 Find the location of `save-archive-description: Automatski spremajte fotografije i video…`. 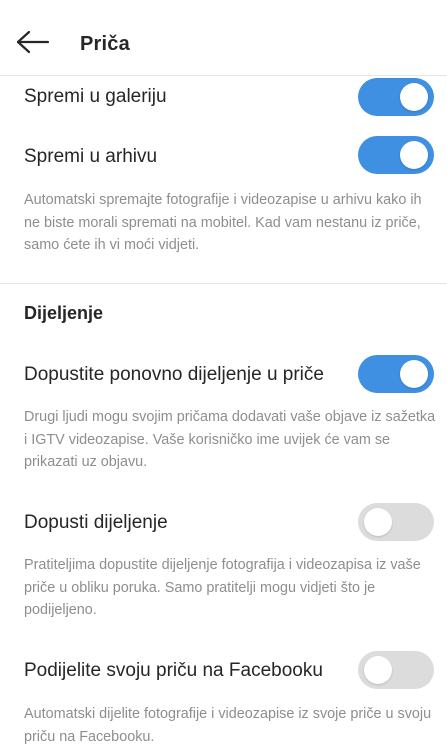

save-archive-description: Automatski spremajte fotografije i video… is located at coordinates (223, 222).